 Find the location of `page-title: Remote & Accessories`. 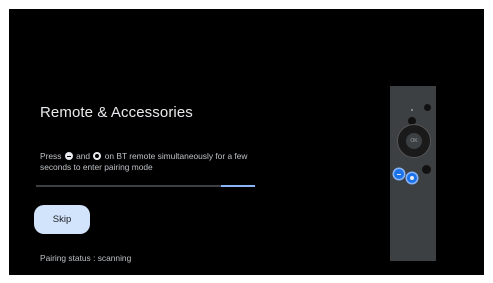

page-title: Remote & Accessories is located at coordinates (116, 112).